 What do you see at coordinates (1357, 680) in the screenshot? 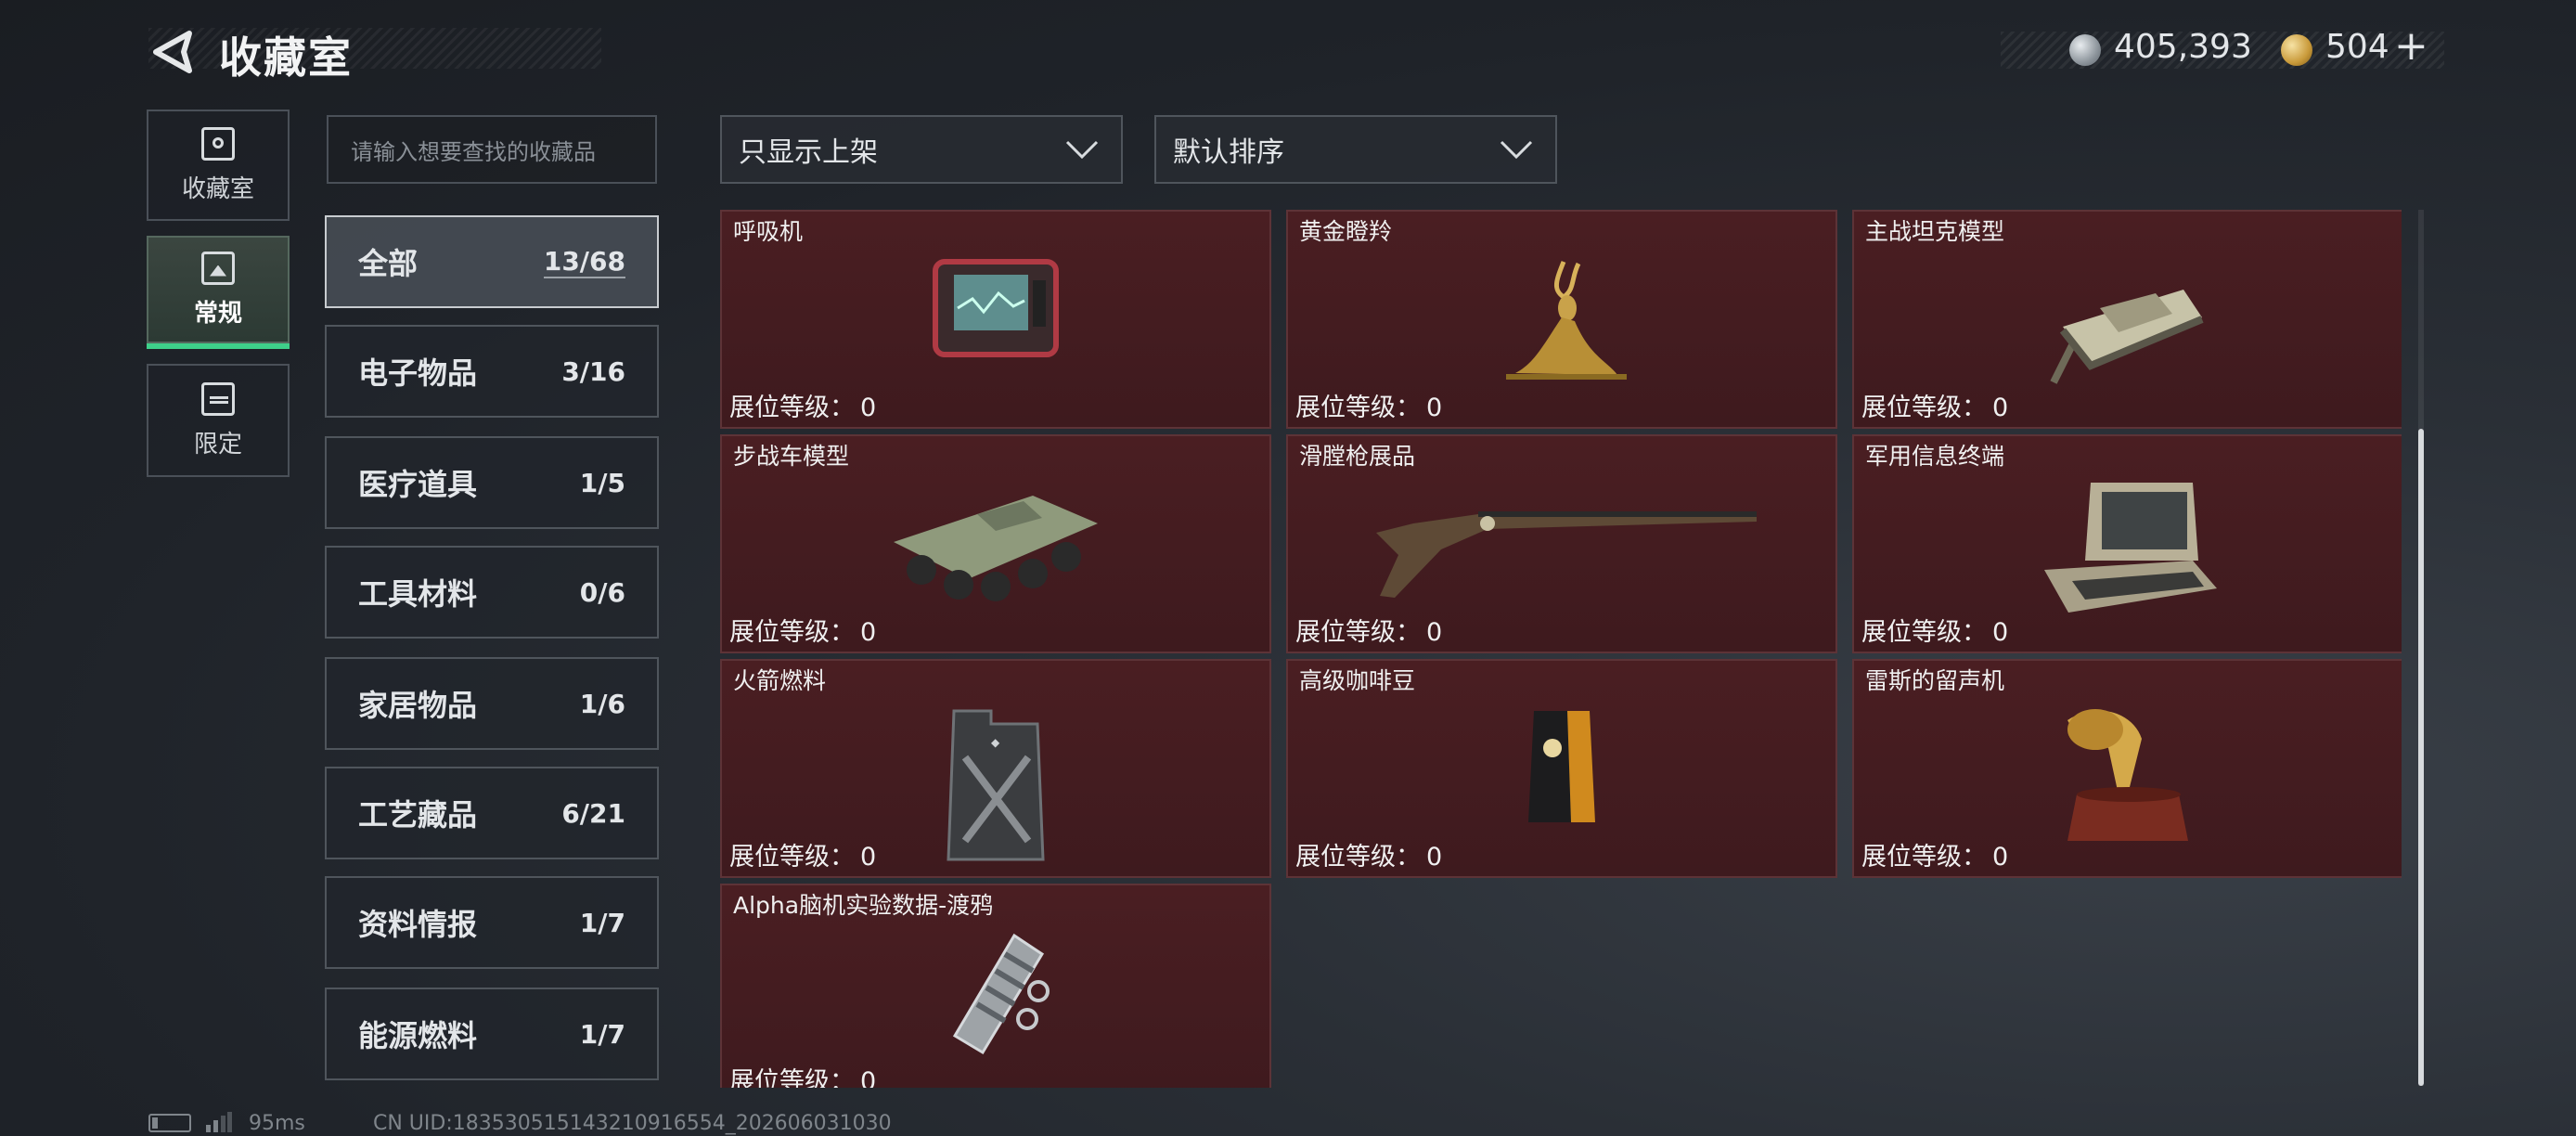
I see `card-name: 高级咖啡豆` at bounding box center [1357, 680].